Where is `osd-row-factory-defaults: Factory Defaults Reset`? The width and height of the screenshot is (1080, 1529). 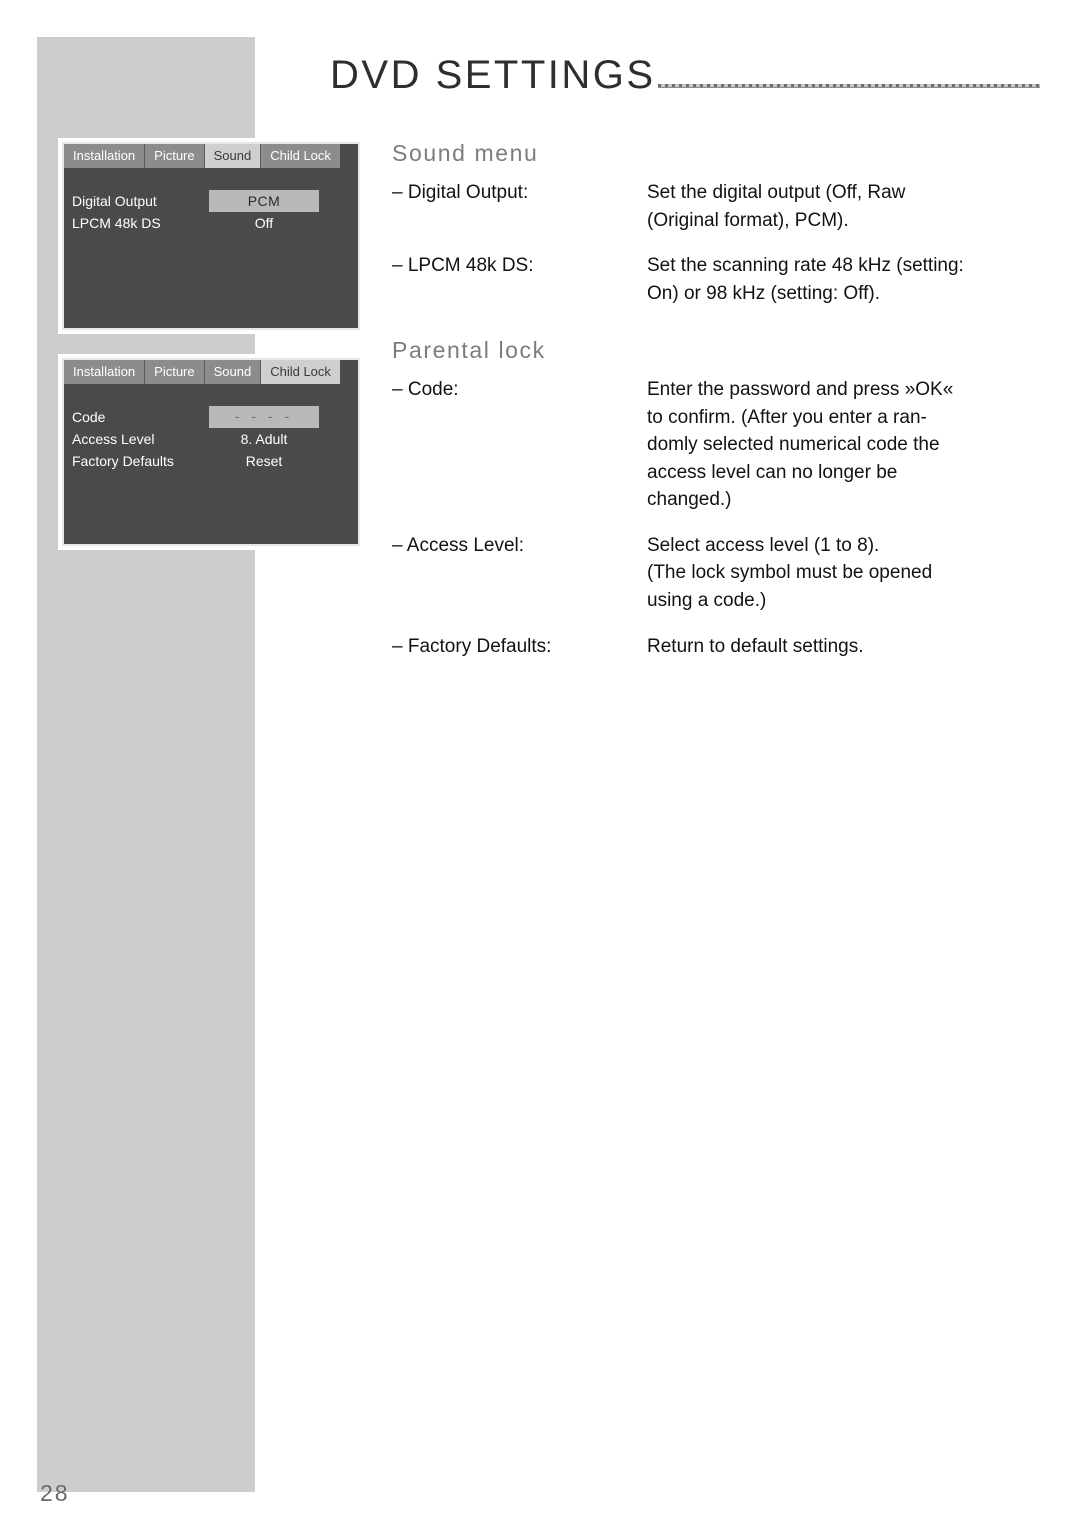
osd-row-factory-defaults: Factory Defaults Reset is located at coordinates (211, 461).